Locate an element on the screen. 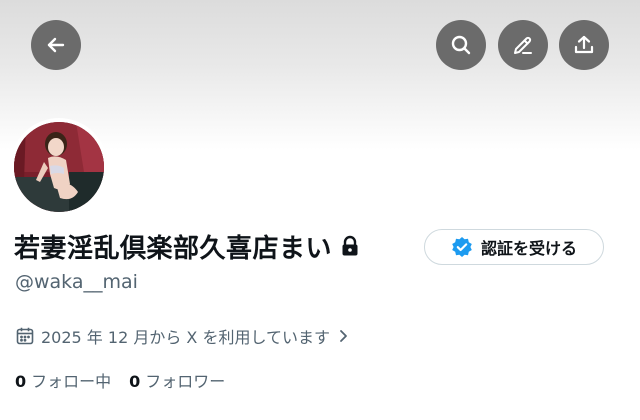 The image size is (640, 420). lock-icon is located at coordinates (350, 245).